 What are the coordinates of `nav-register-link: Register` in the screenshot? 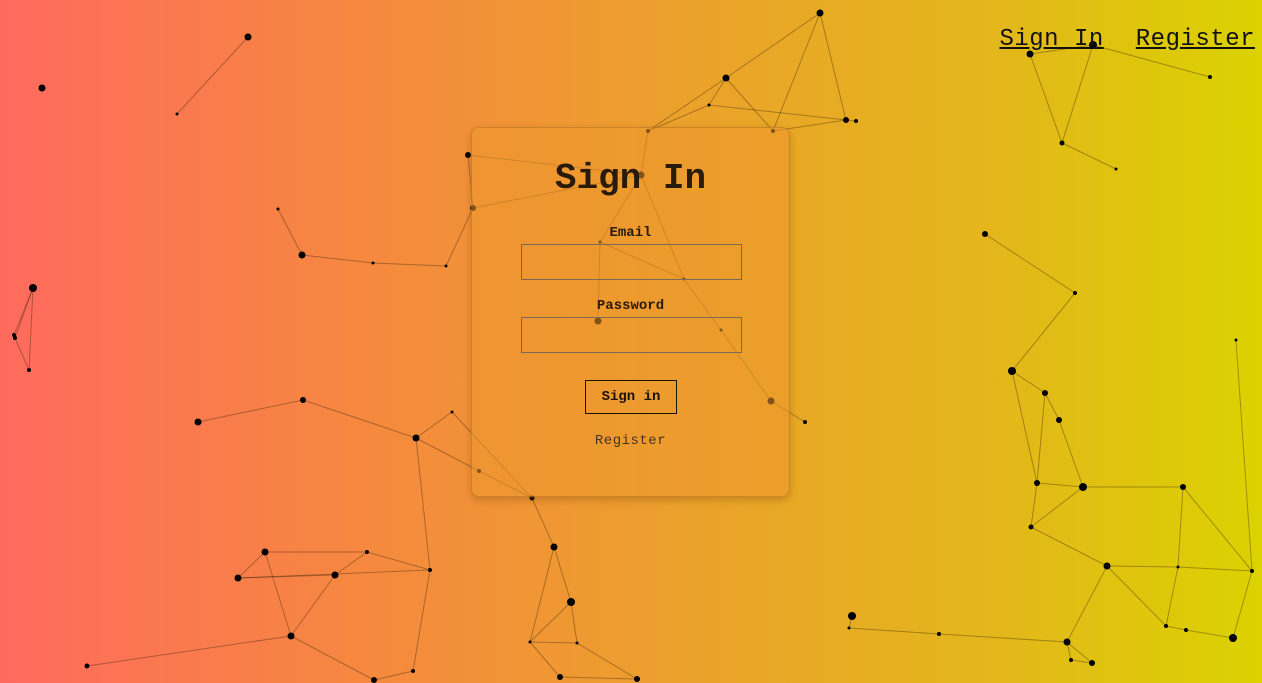 It's located at (1195, 39).